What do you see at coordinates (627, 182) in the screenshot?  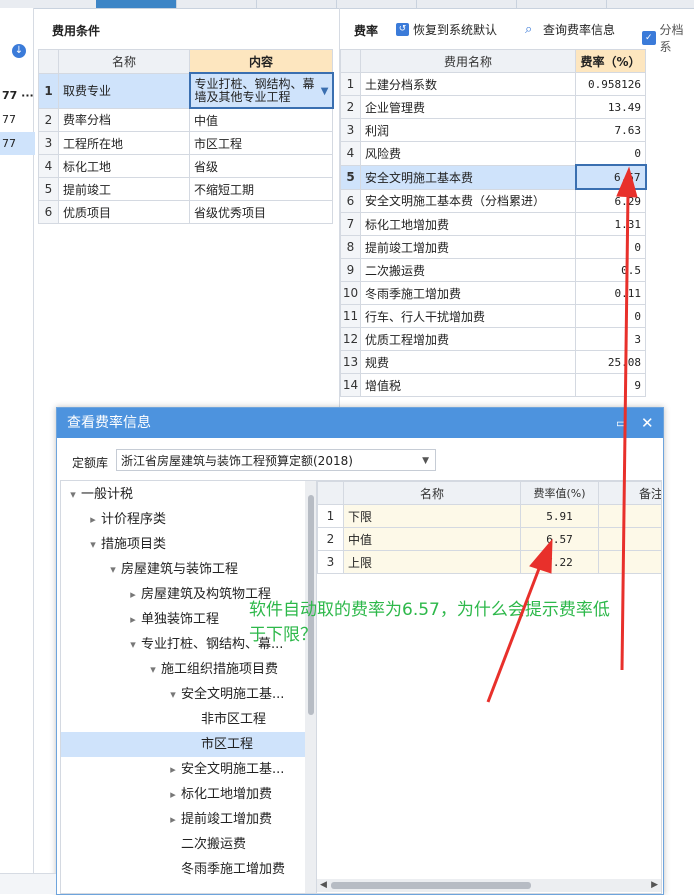 I see `red-arrowhead-up` at bounding box center [627, 182].